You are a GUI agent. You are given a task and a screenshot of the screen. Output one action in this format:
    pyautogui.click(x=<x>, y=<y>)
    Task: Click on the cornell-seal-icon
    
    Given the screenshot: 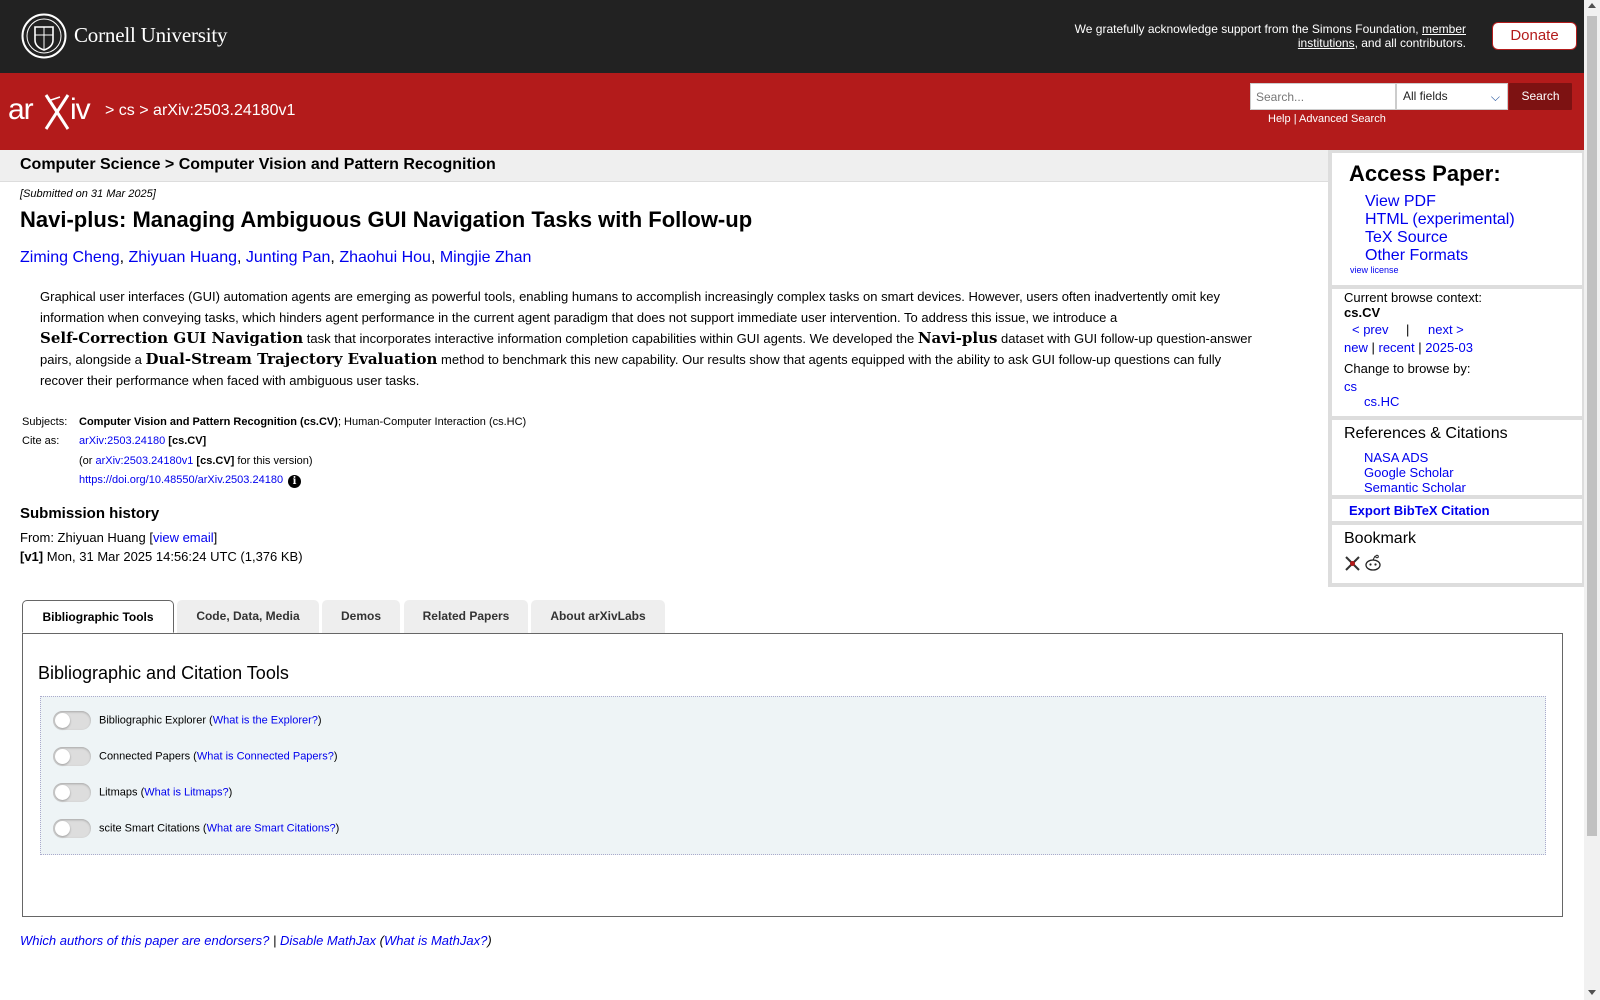 What is the action you would take?
    pyautogui.click(x=44, y=36)
    